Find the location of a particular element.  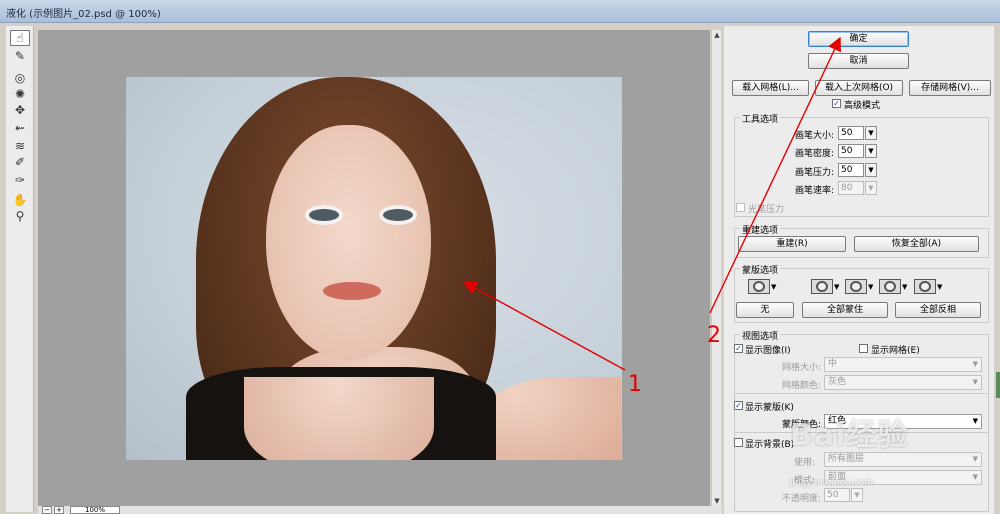

tool-options-title: 工具选项 is located at coordinates (760, 118).